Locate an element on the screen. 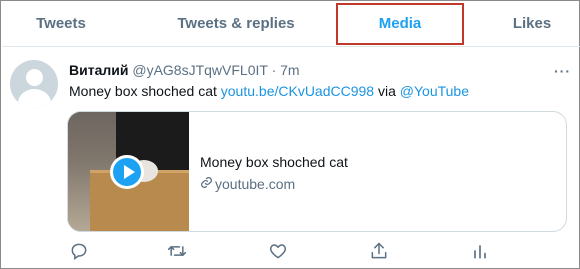  more-options-icon: ··· is located at coordinates (562, 71).